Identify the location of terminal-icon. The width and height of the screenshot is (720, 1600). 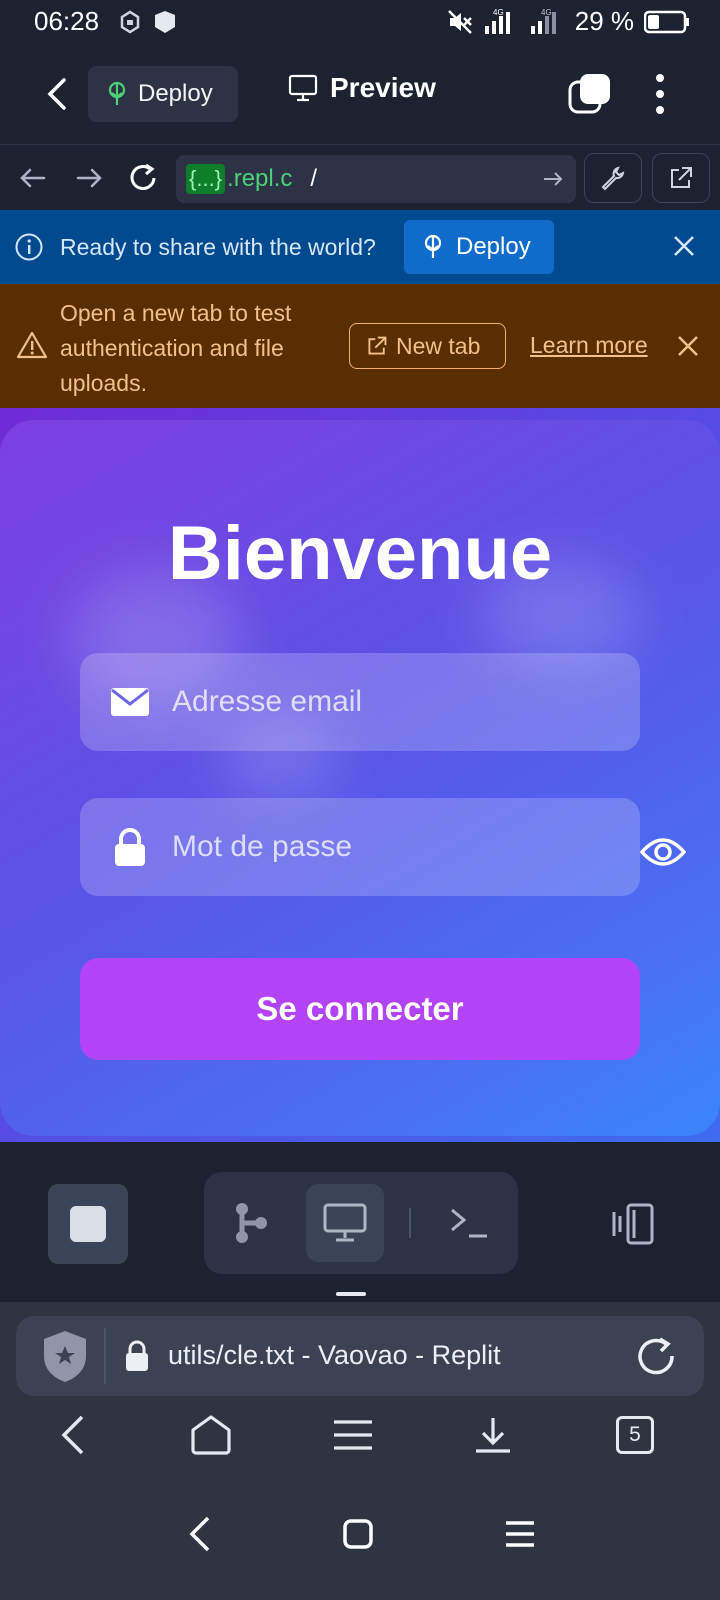
(469, 1223).